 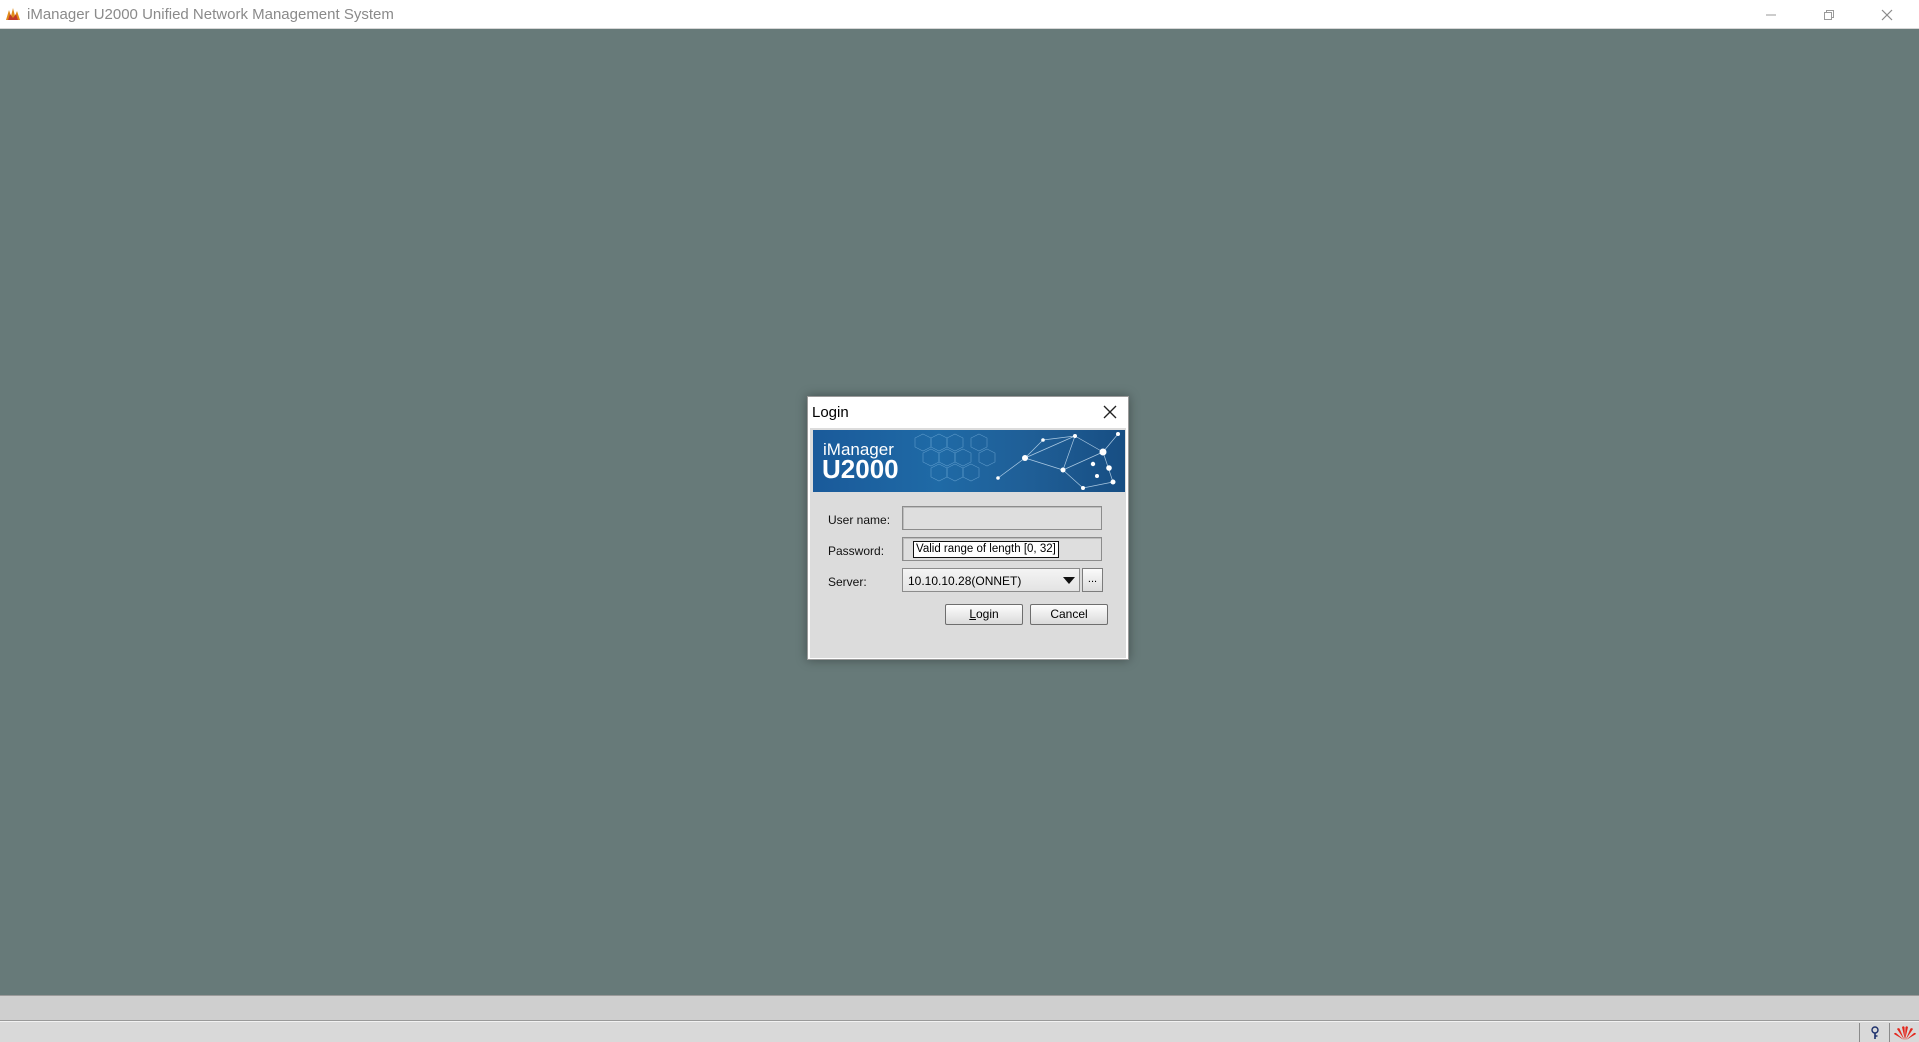 I want to click on huawei-logo, so click(x=1904, y=1032).